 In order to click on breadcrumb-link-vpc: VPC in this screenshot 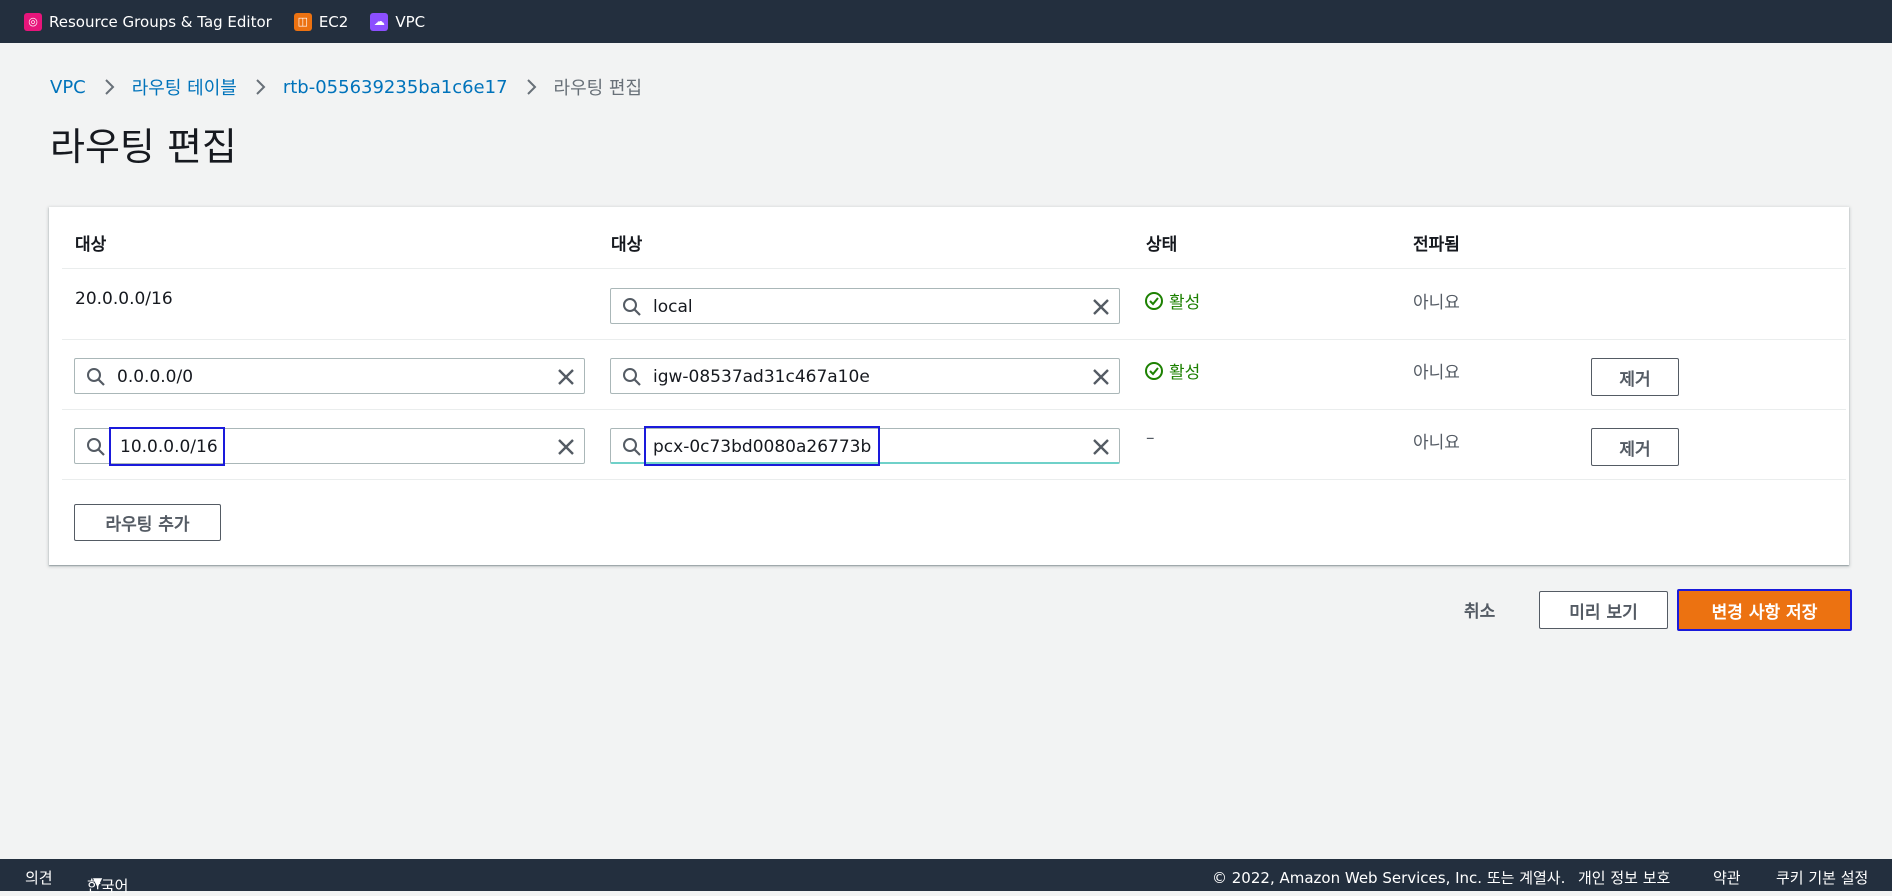, I will do `click(68, 87)`.